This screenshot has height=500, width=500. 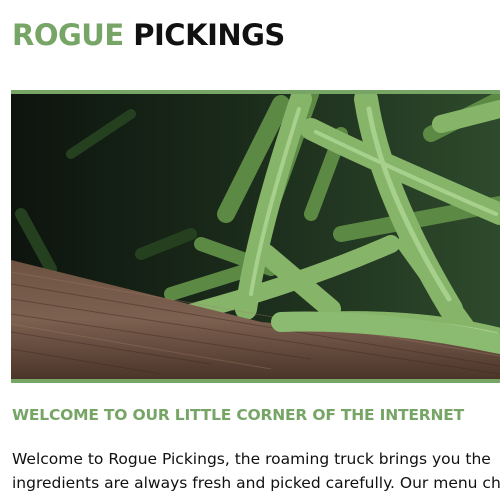 I want to click on logo-word-pickings: PICKINGS, so click(x=209, y=35).